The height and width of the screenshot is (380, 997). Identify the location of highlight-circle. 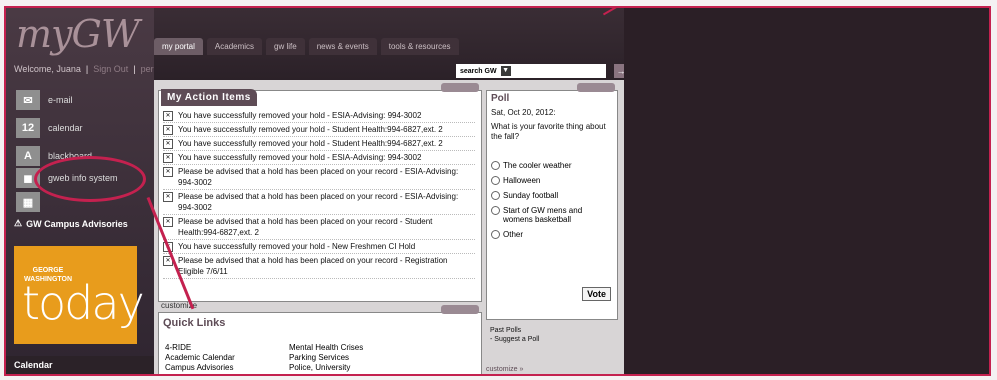
(90, 179).